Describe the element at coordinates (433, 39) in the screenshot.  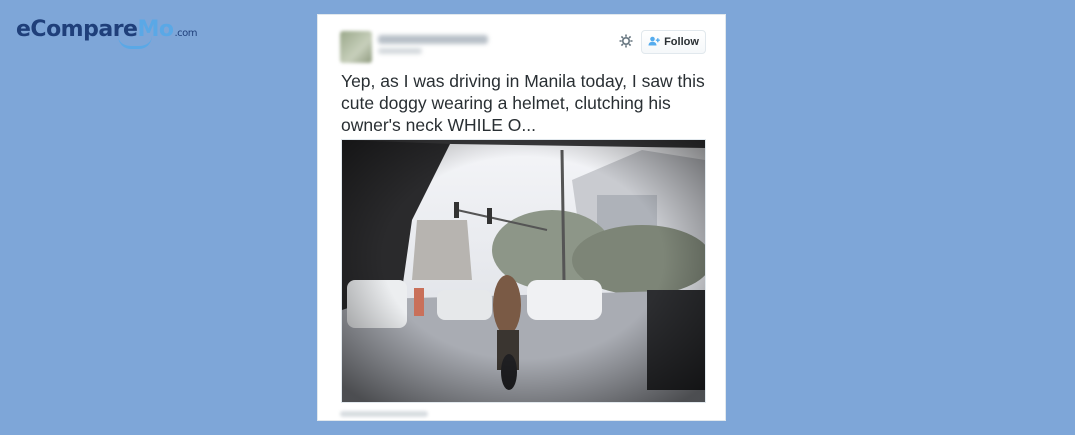
I see `author-name-blurred` at that location.